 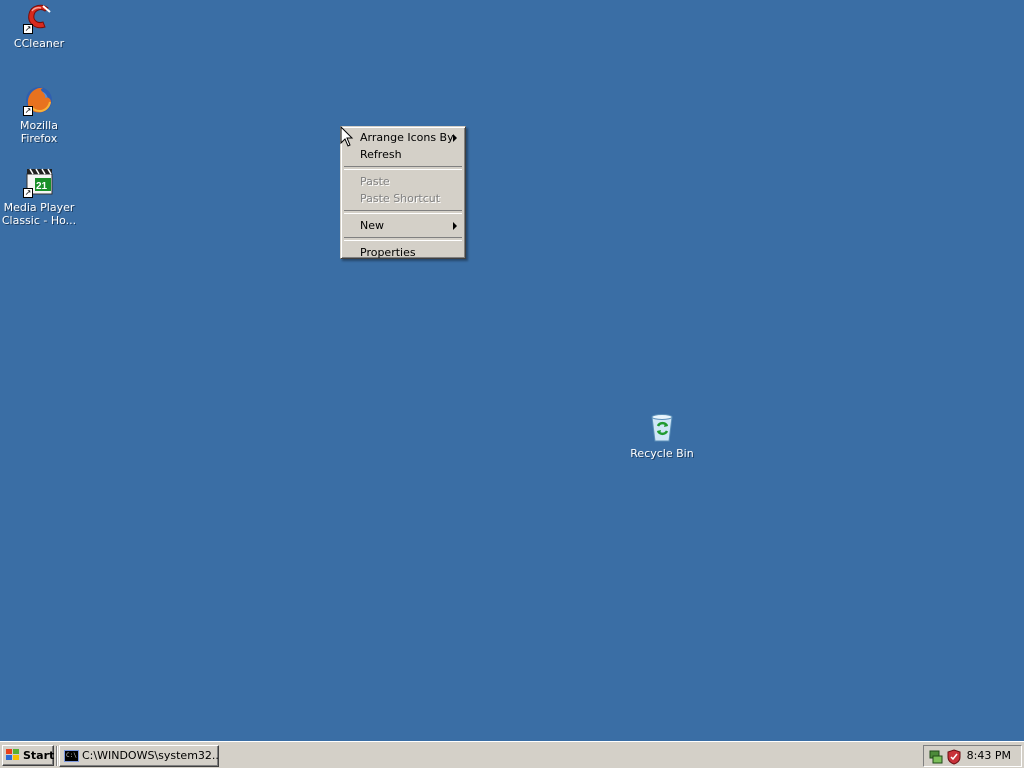 I want to click on menu-item-label: Properties, so click(x=388, y=252).